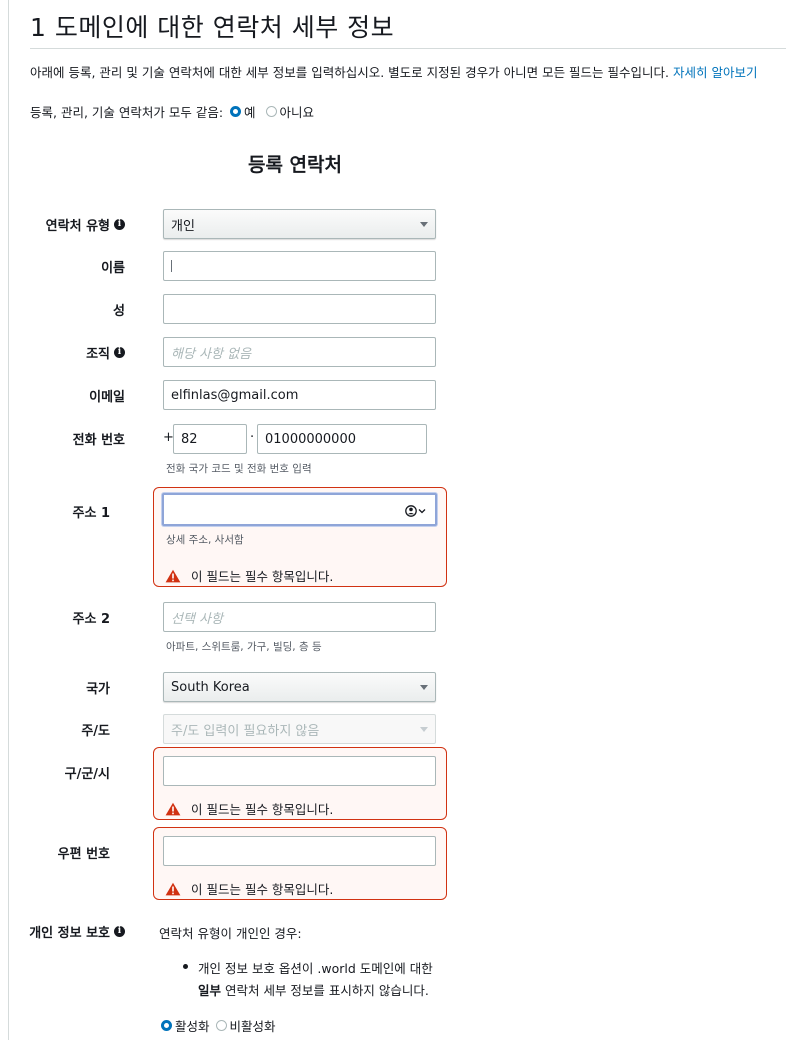  What do you see at coordinates (245, 731) in the screenshot?
I see `state-value: 주/도 입력이 필요하지 않음` at bounding box center [245, 731].